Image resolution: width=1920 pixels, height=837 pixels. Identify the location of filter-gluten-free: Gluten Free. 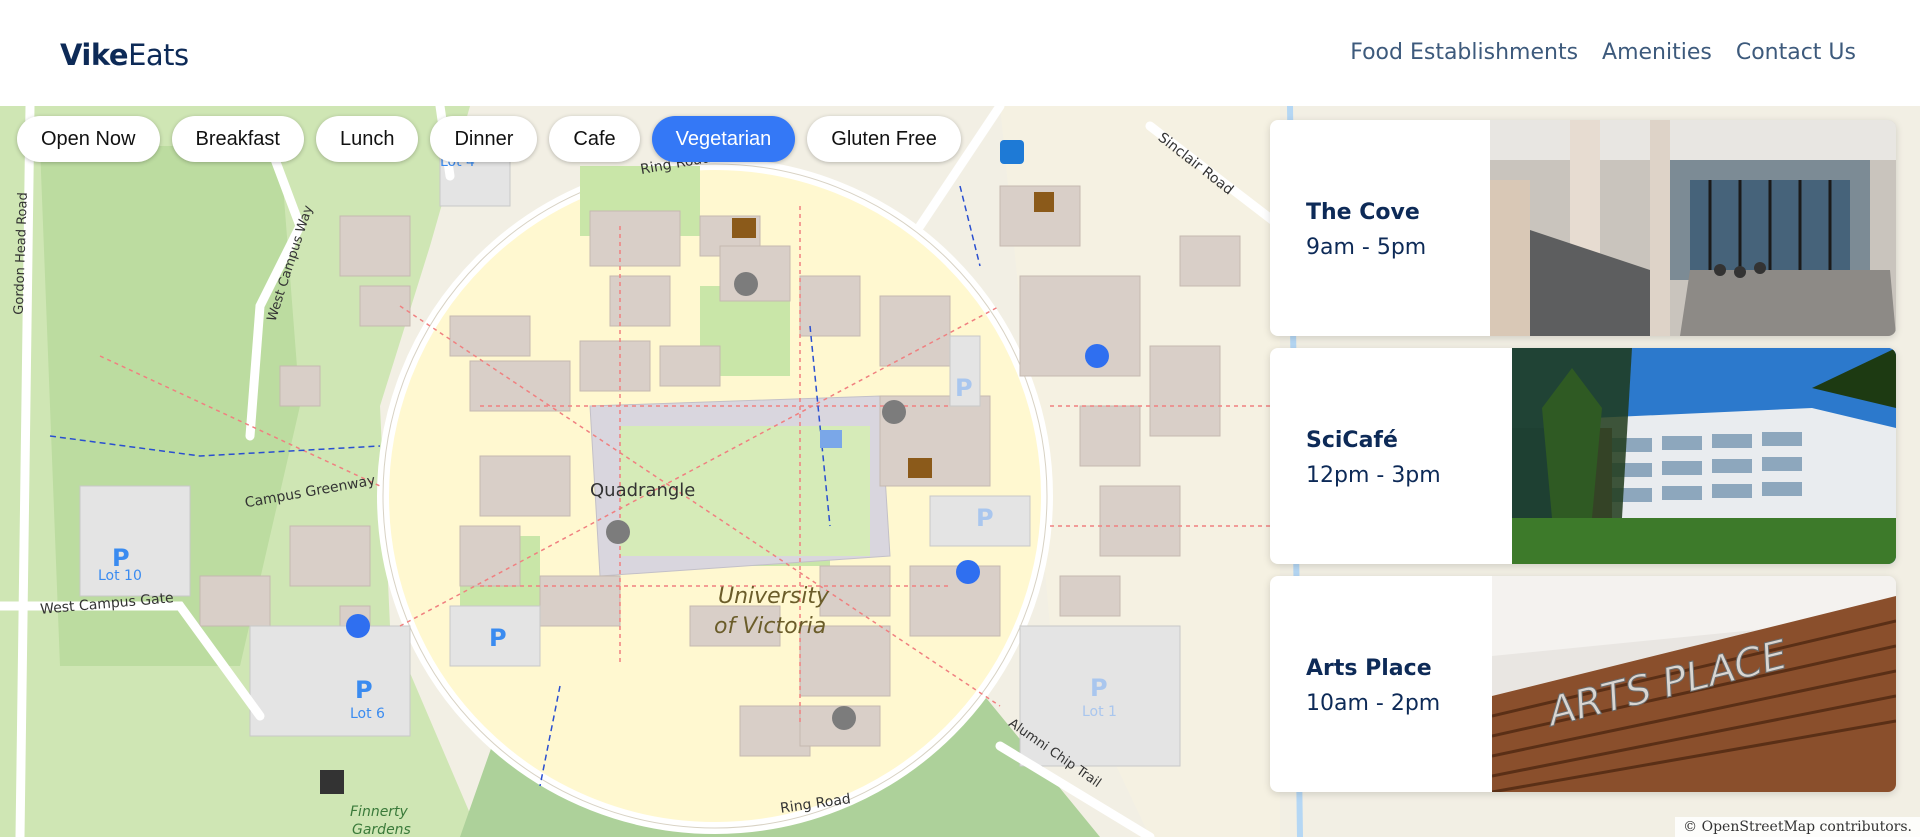
(884, 139).